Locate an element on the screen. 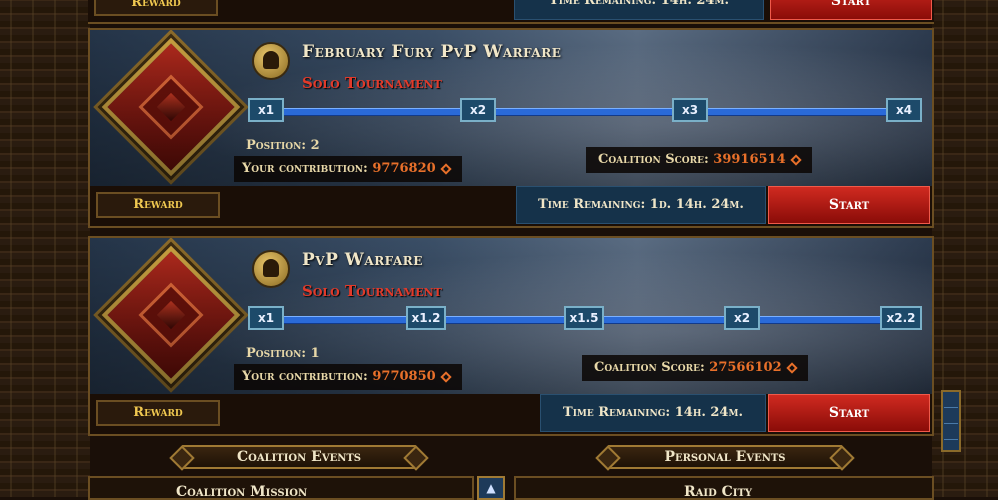 Image resolution: width=998 pixels, height=500 pixels. coalition-mission-title: Coalition Mission is located at coordinates (242, 492).